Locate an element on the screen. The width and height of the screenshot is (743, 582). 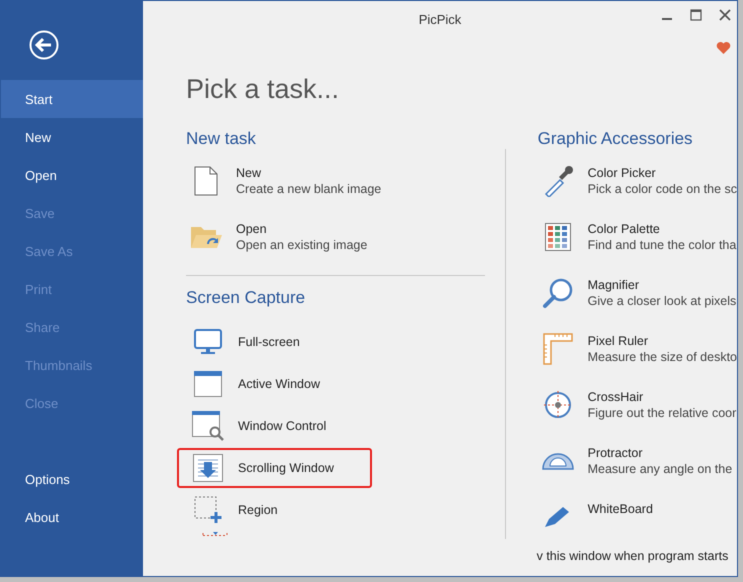
monitor-icon is located at coordinates (208, 342).